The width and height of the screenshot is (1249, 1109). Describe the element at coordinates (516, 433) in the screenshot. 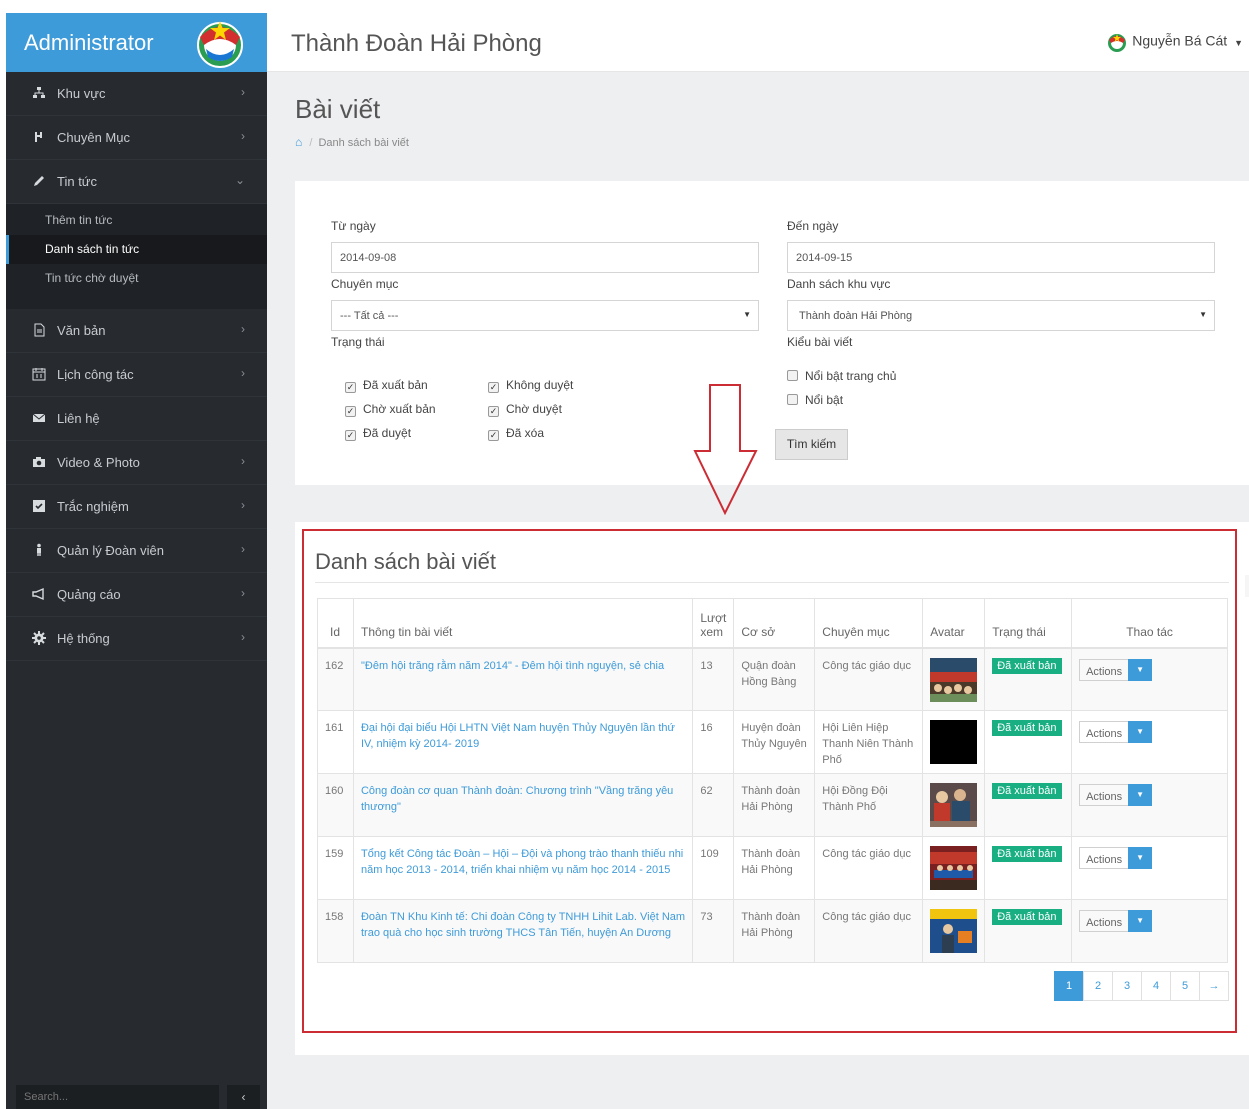

I see `status-checkbox-da-xoa: ✓ Đã xóa` at that location.